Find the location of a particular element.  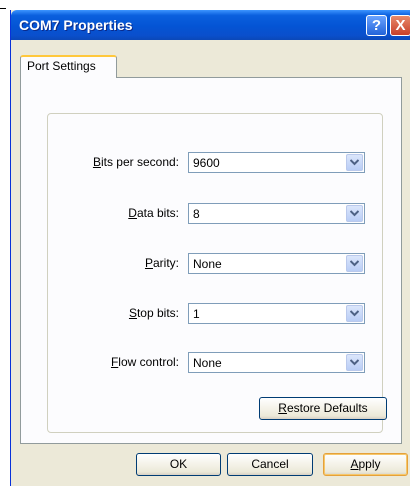

bits-per-second-label: Bits per second: is located at coordinates (135, 162).